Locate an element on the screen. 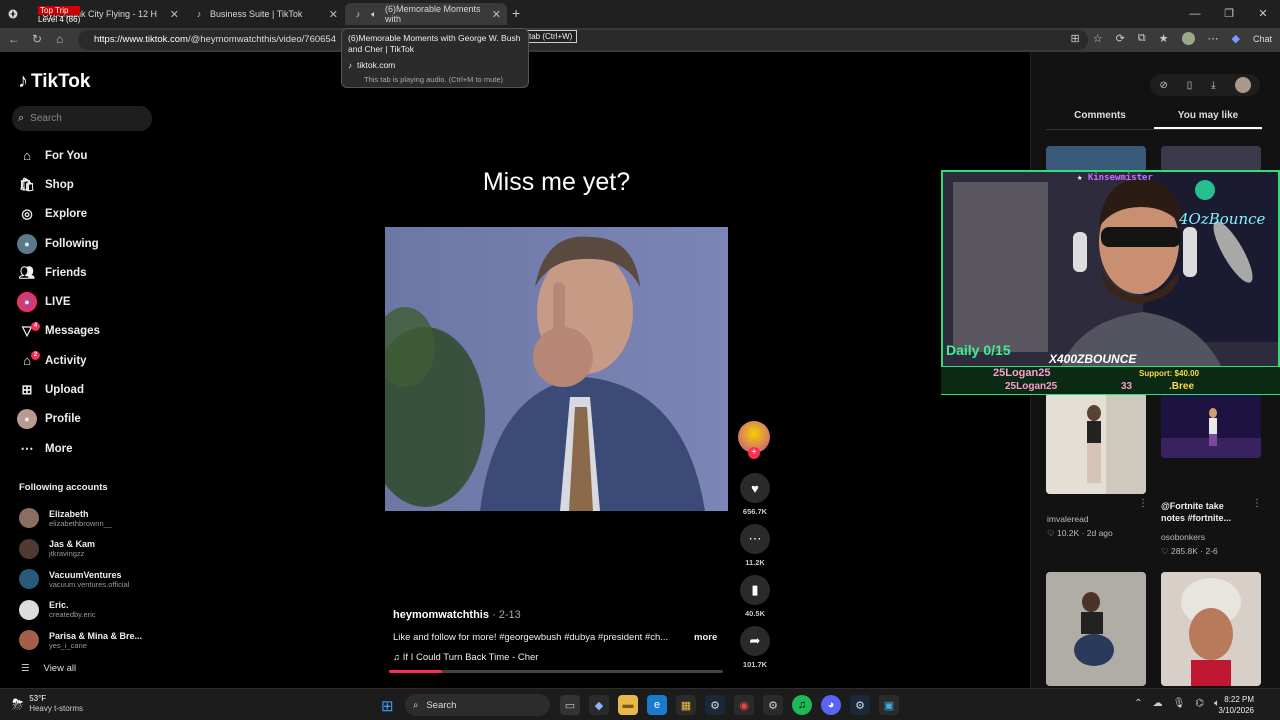 Image resolution: width=1280 pixels, height=720 pixels. extensions-icon: ⧉ is located at coordinates (1142, 38).